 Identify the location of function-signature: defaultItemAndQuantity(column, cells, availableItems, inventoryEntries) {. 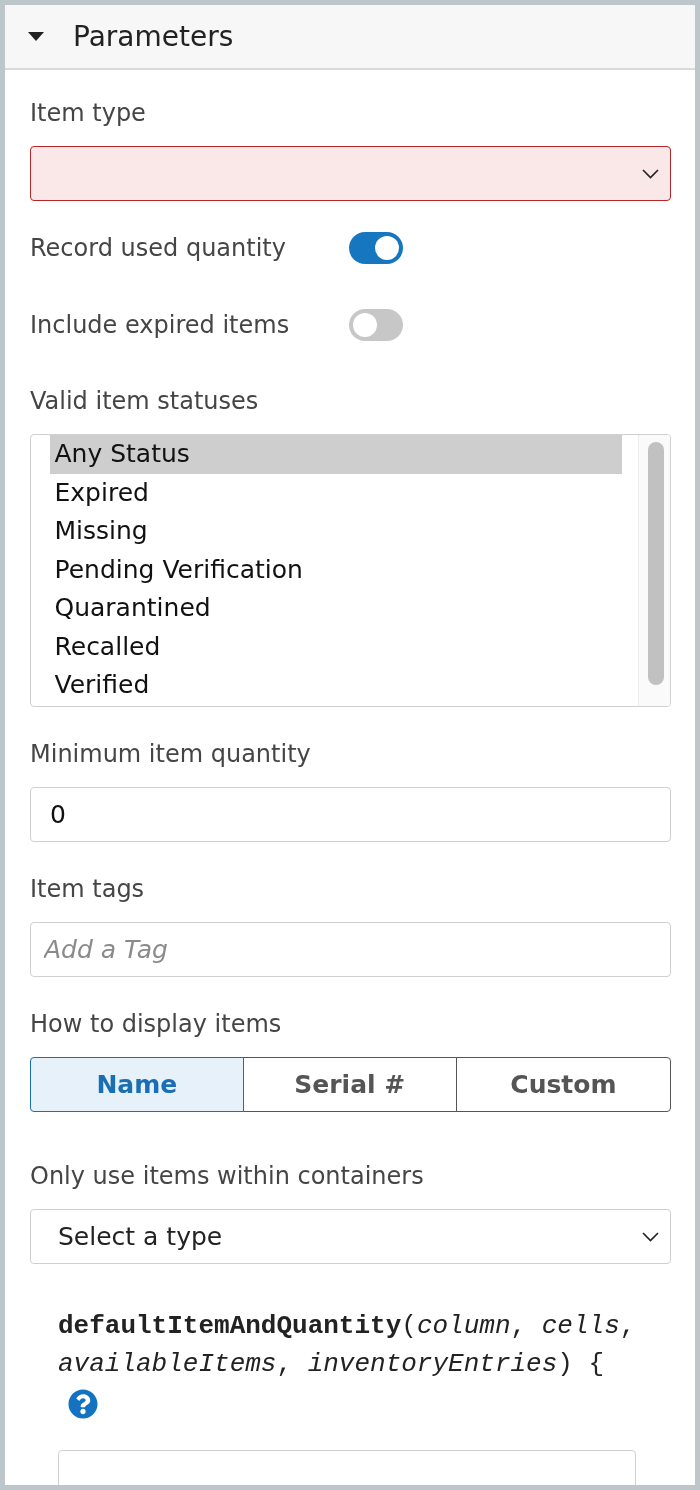
(347, 1345).